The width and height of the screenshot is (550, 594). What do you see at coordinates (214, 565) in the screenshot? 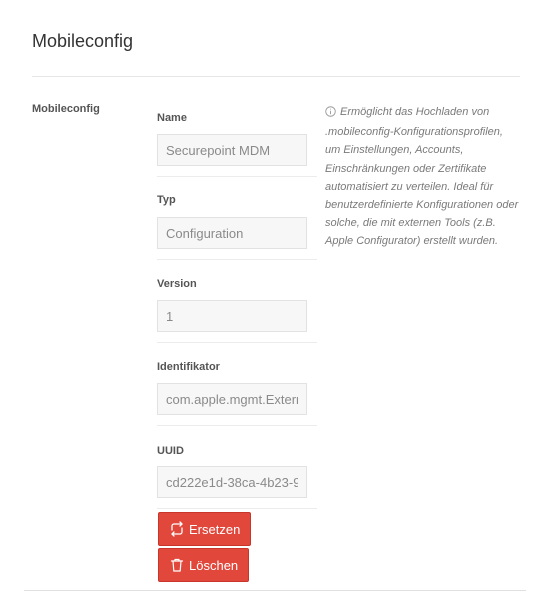
I see `delete-button-label: Löschen` at bounding box center [214, 565].